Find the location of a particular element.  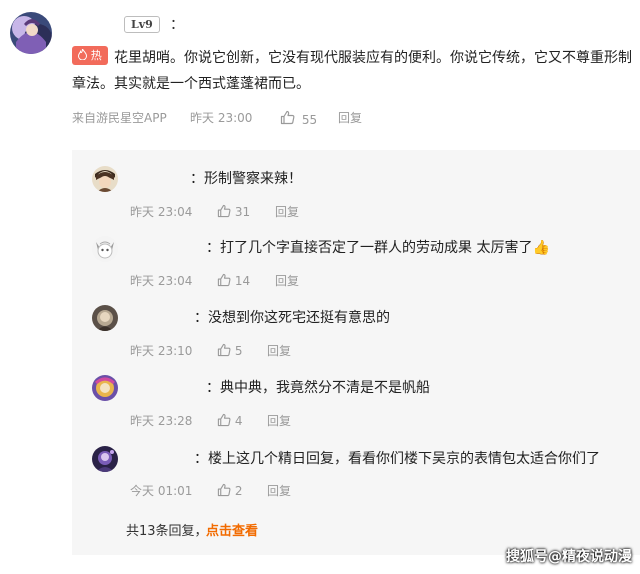

like-count: 2 is located at coordinates (238, 491).